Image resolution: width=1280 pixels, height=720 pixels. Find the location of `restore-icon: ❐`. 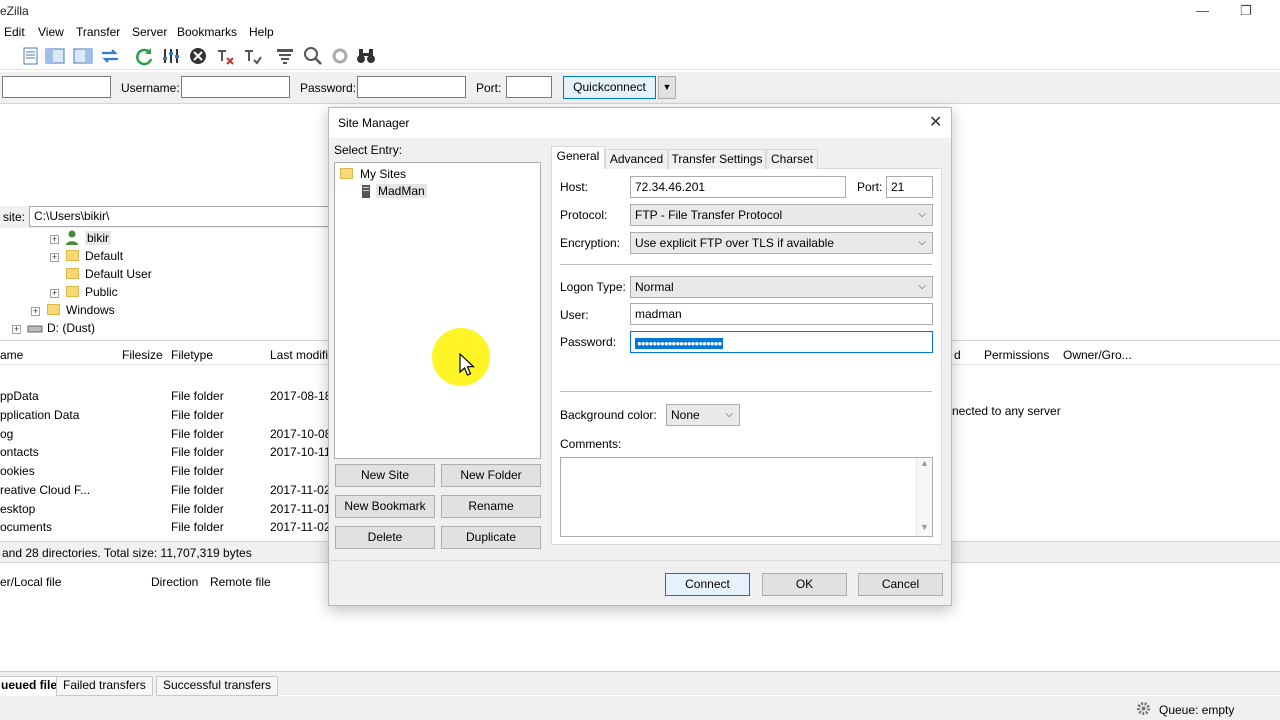

restore-icon: ❐ is located at coordinates (1246, 11).